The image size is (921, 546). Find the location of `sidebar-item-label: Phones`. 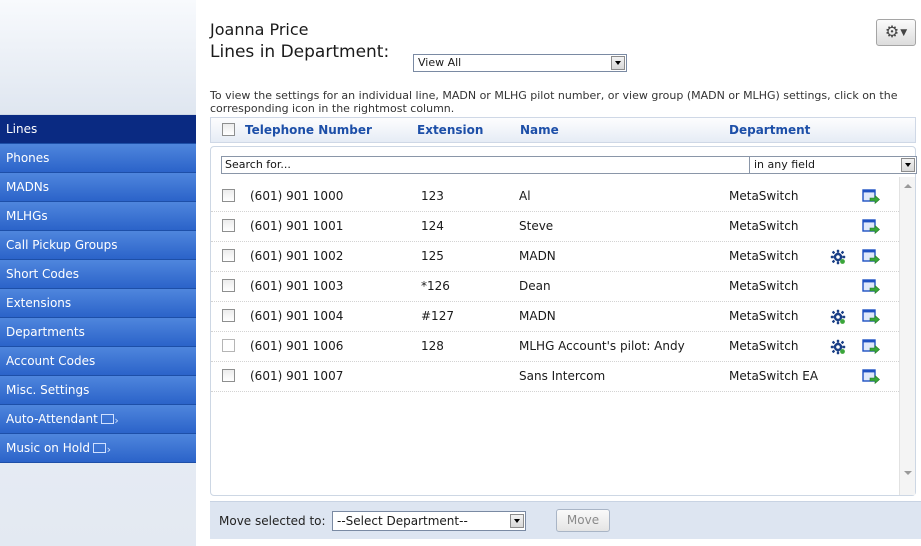

sidebar-item-label: Phones is located at coordinates (28, 158).